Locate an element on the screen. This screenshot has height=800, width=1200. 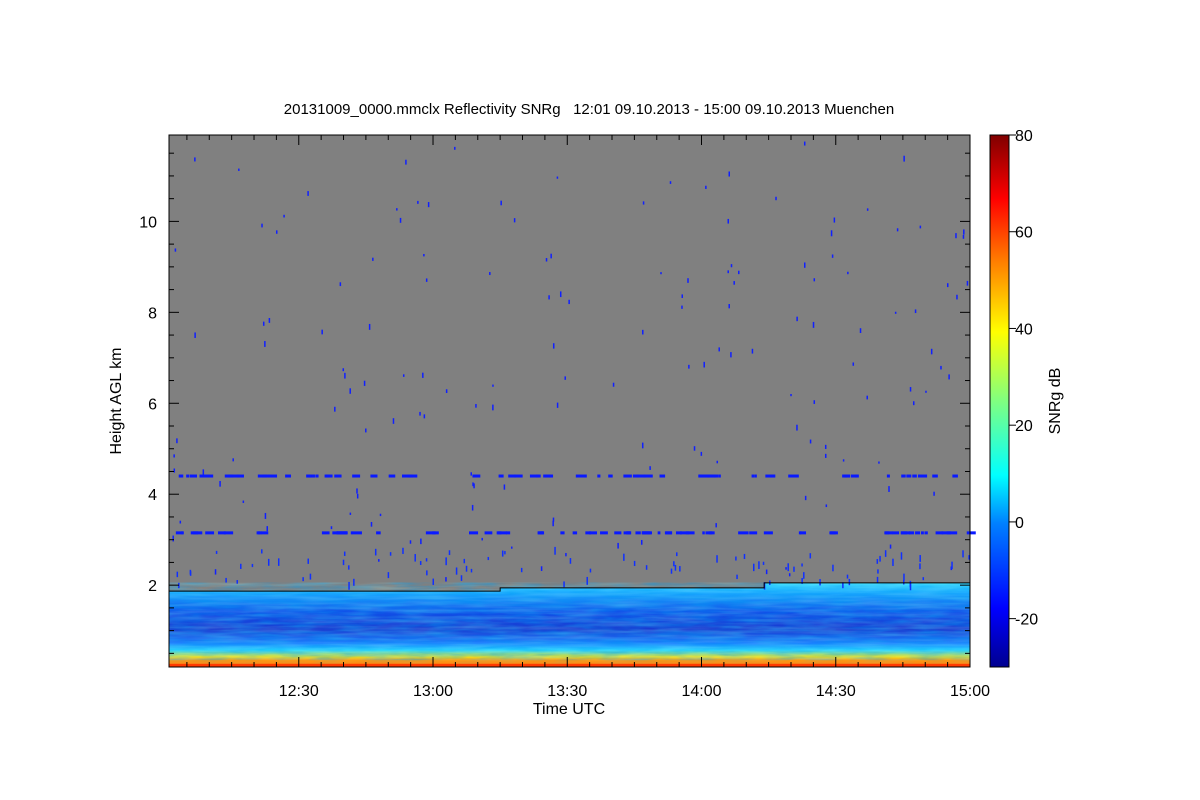
colorbar: -20 0 20 40 60 80 SNRg dB is located at coordinates (1026, 398).